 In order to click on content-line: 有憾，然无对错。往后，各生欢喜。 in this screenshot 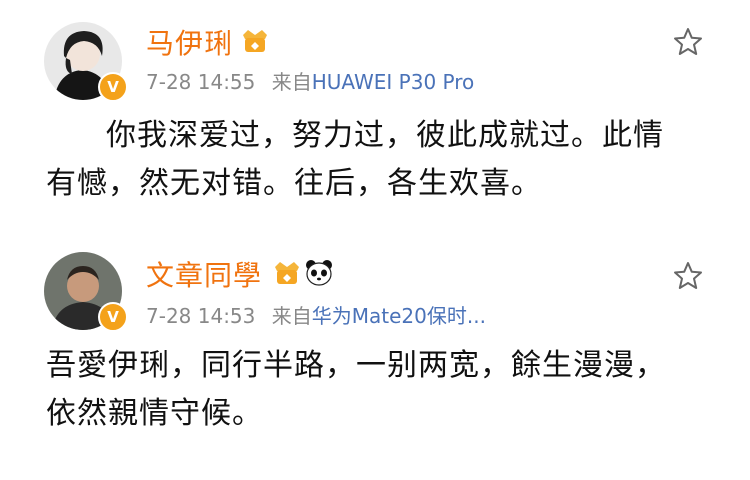, I will do `click(294, 183)`.